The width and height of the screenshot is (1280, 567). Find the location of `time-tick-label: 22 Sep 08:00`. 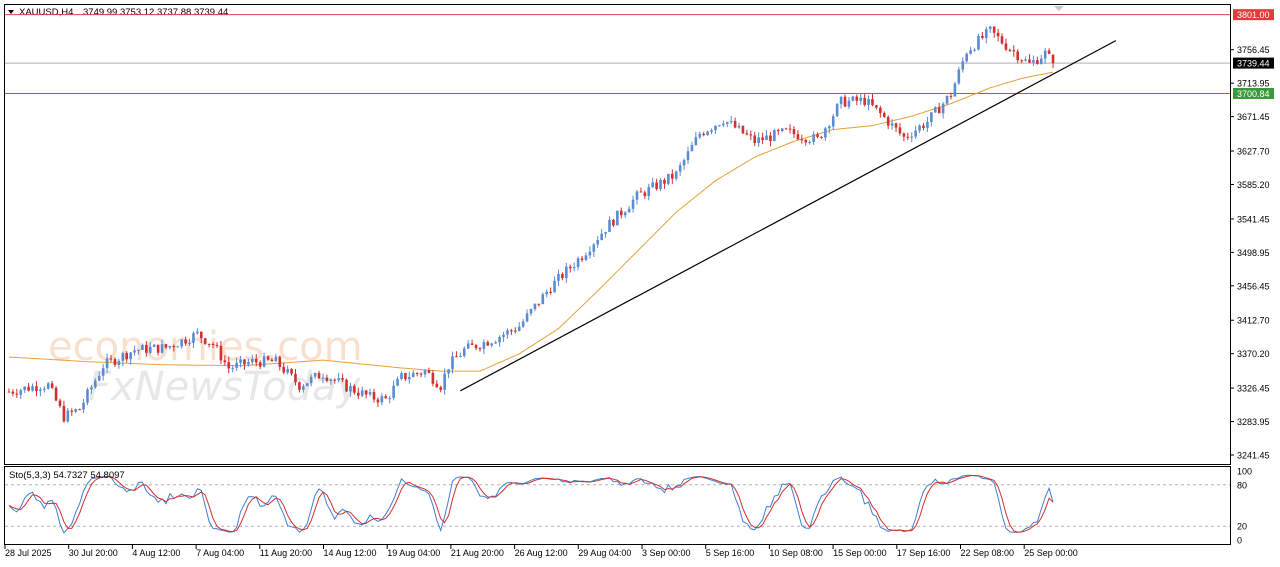

time-tick-label: 22 Sep 08:00 is located at coordinates (988, 553).